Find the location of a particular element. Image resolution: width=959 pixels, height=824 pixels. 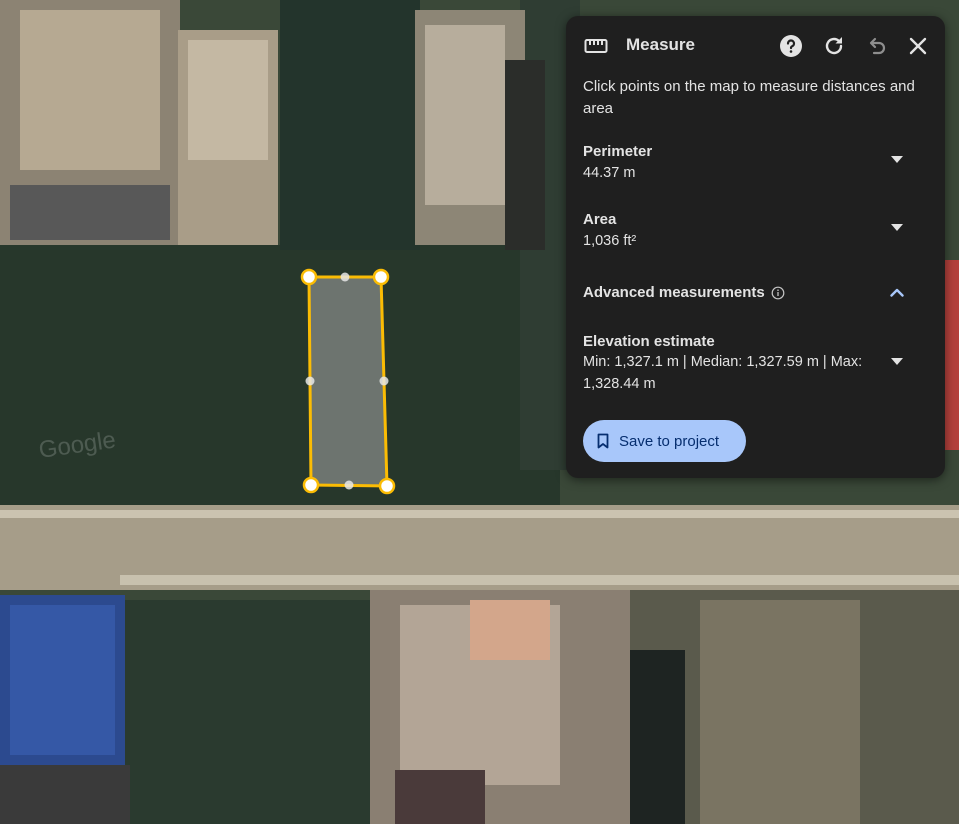

vertex-handle-se is located at coordinates (387, 486).